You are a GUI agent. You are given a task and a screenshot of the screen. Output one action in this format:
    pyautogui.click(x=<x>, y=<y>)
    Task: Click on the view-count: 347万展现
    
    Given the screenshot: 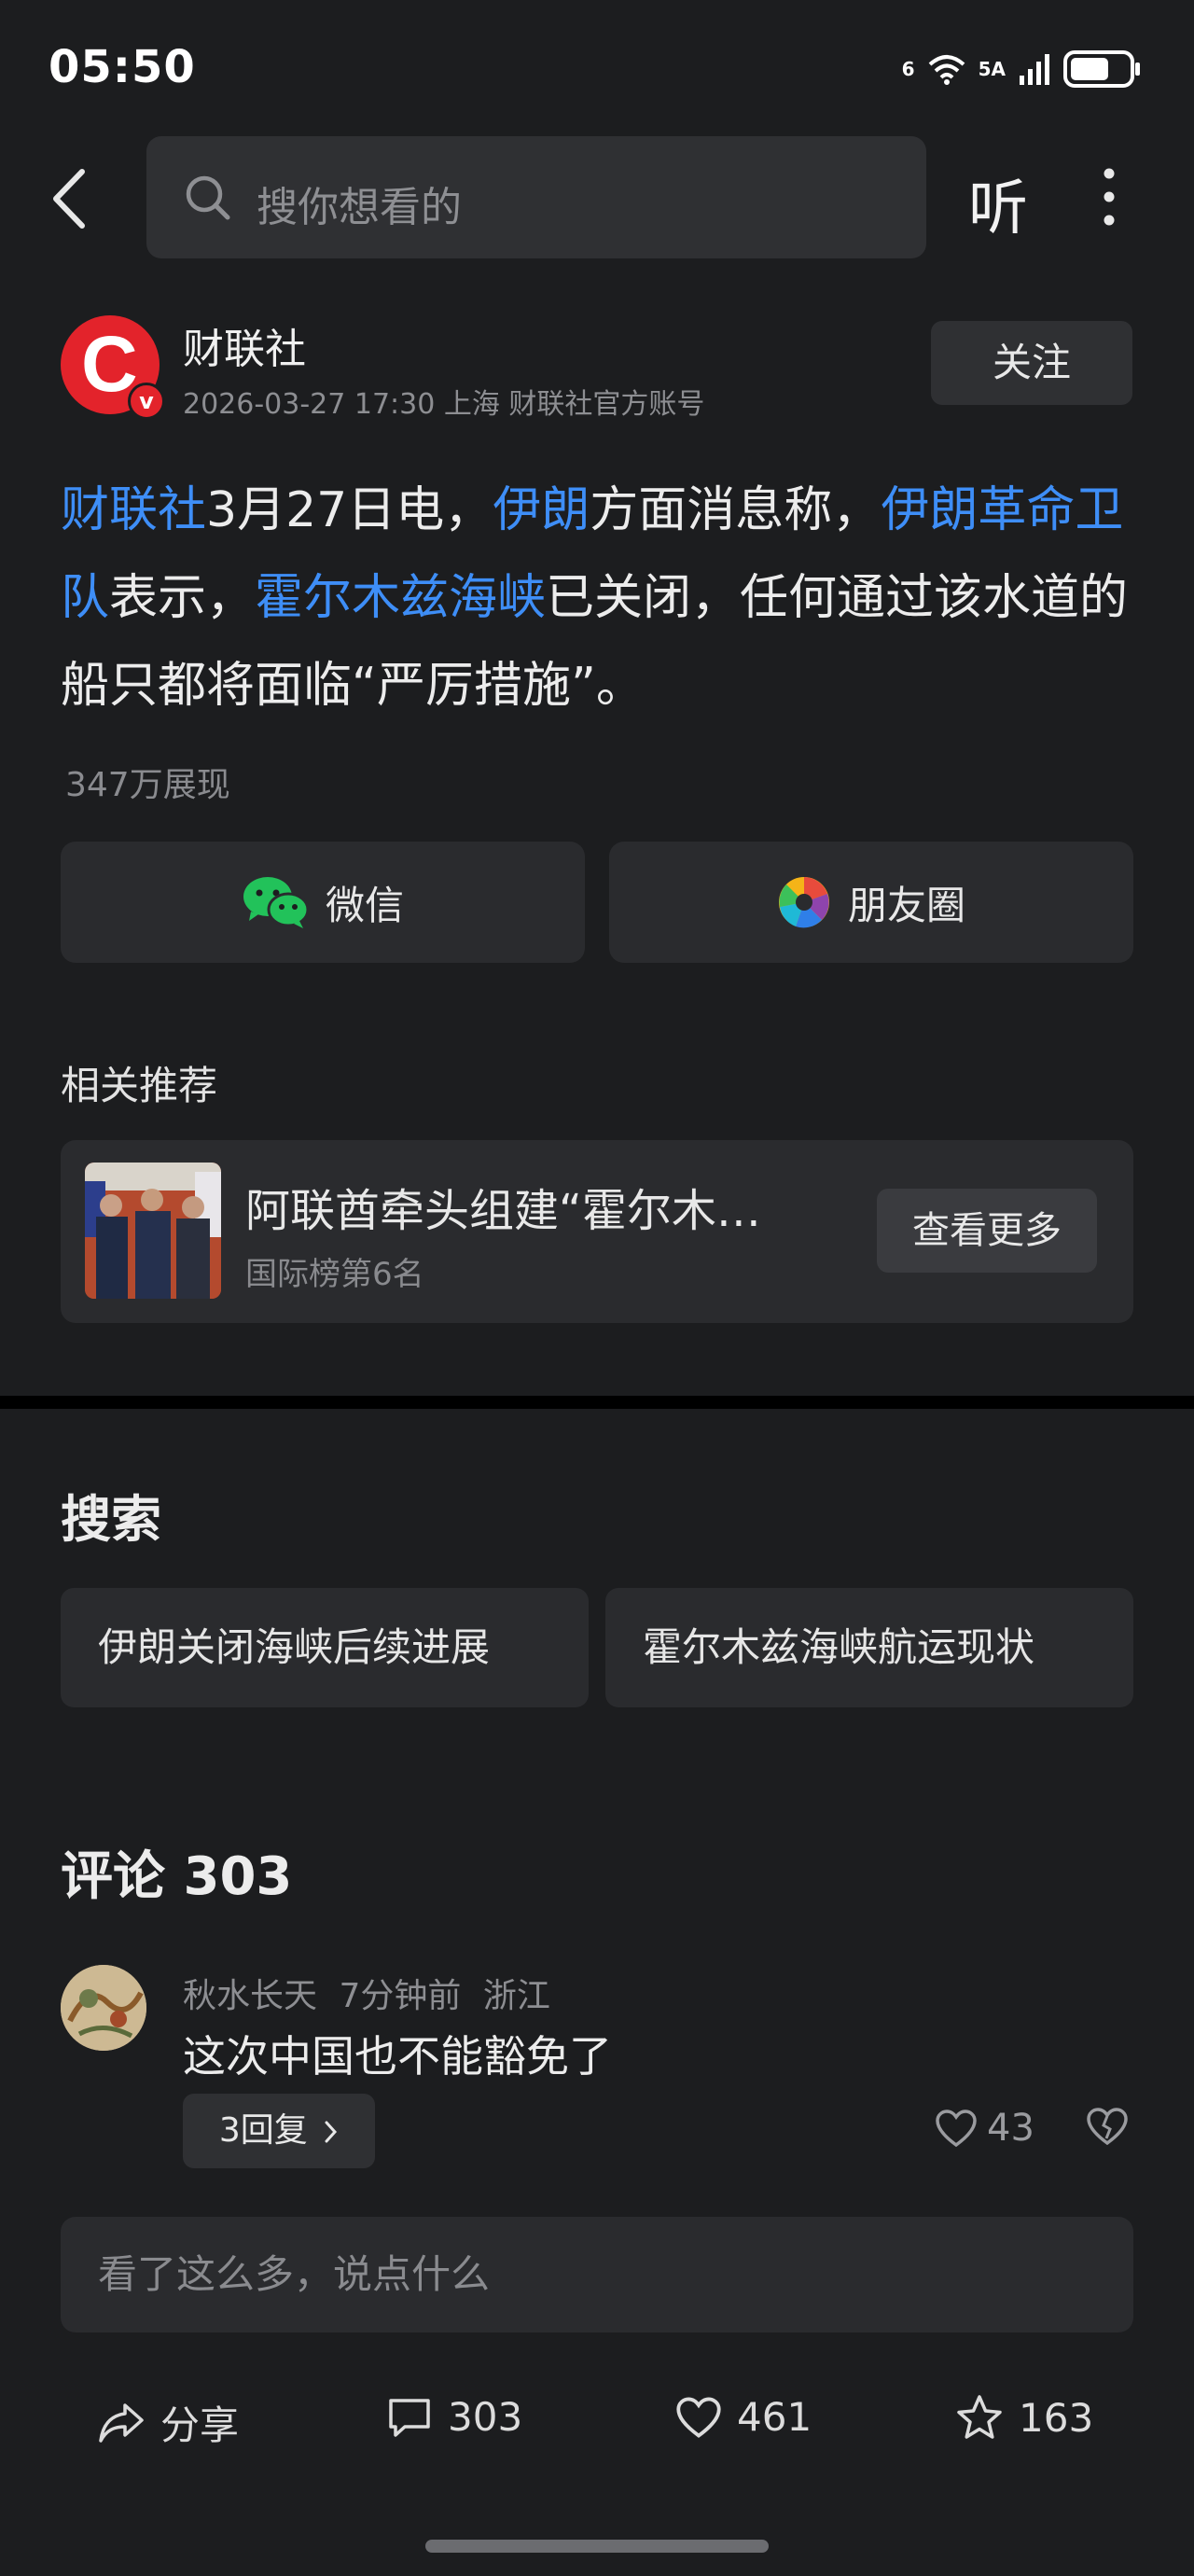 What is the action you would take?
    pyautogui.click(x=147, y=785)
    